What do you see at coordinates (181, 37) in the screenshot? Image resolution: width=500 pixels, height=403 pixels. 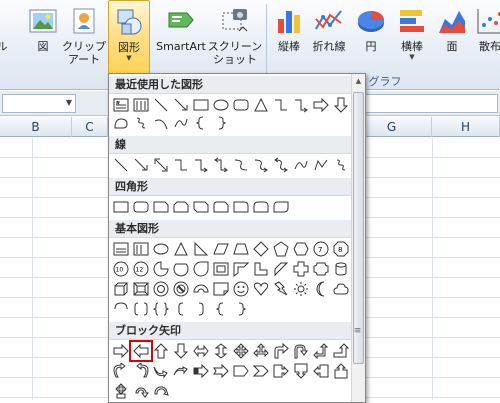 I see `smartart-button: SmartArt` at bounding box center [181, 37].